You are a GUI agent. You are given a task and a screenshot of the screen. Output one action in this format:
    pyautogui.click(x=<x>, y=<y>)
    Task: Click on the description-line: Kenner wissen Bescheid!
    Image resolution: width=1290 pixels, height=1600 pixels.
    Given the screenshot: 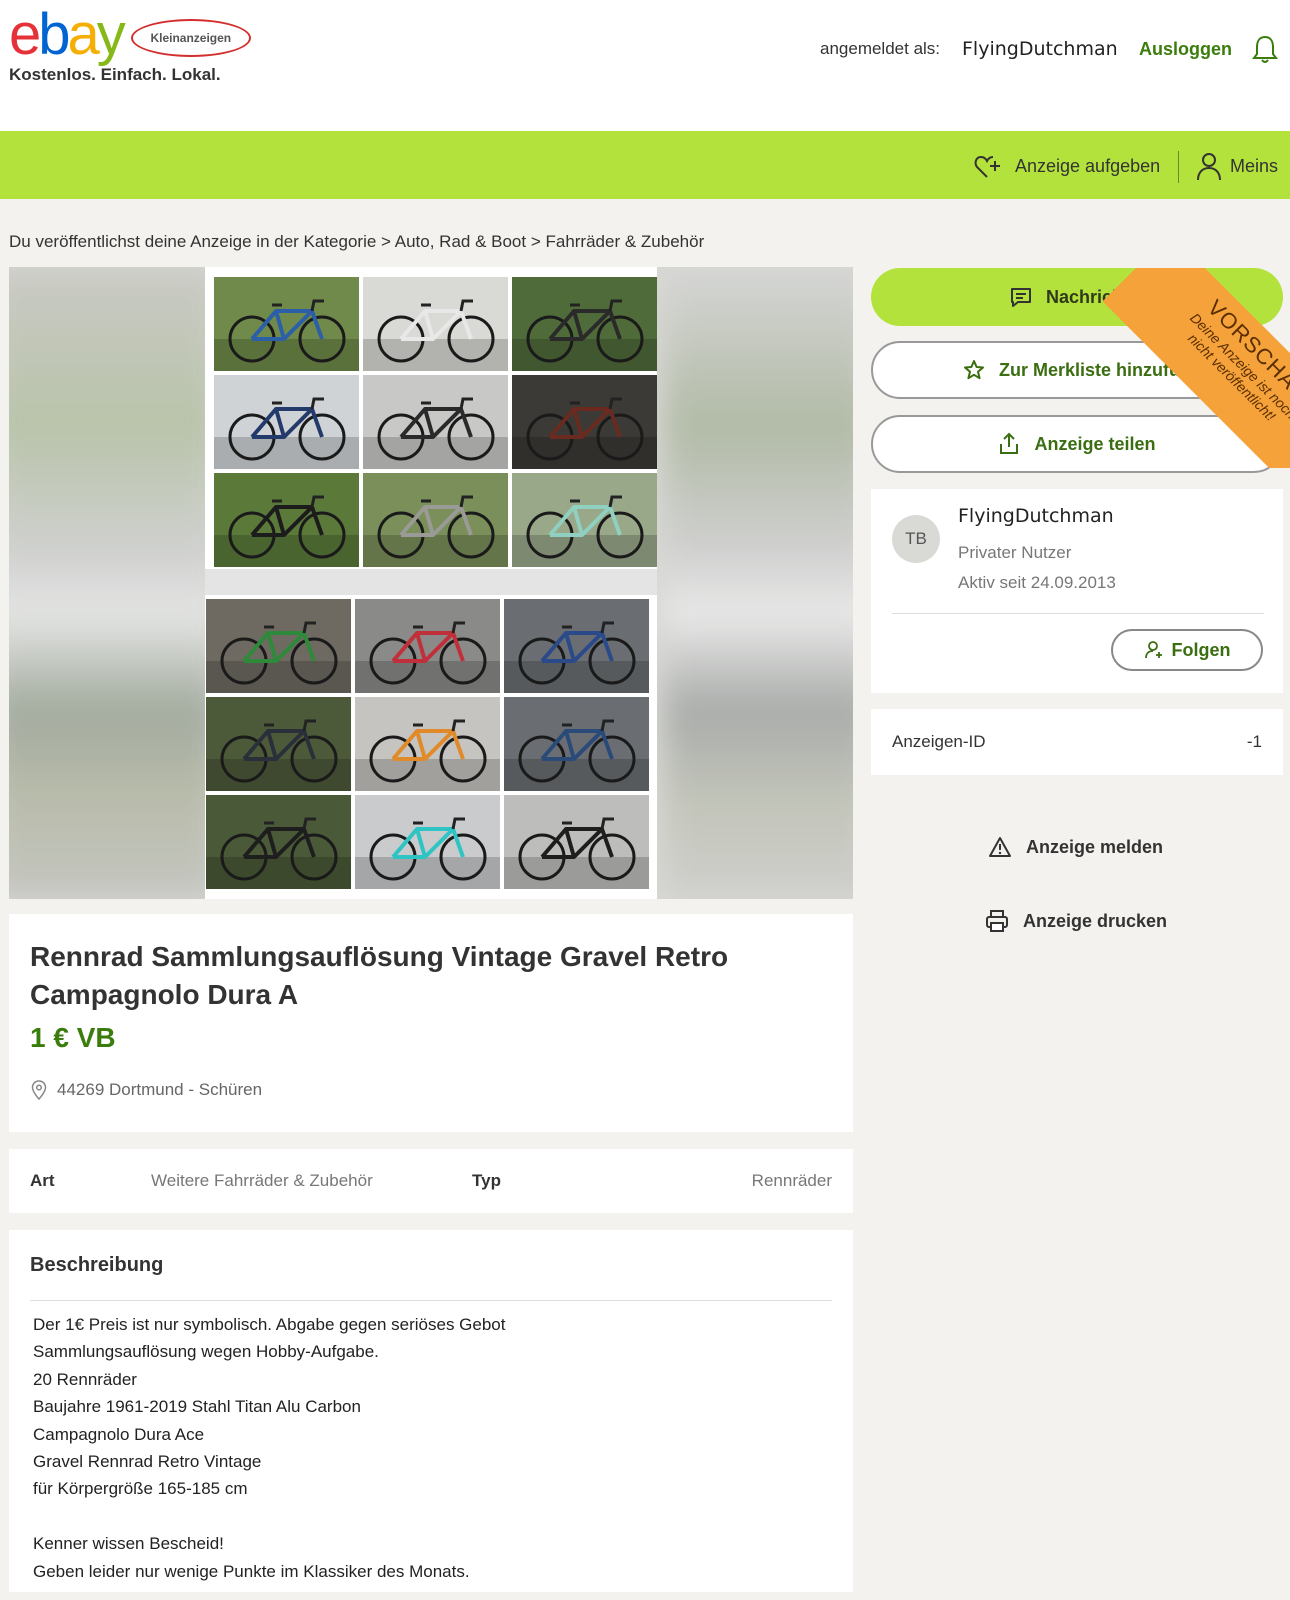 What is the action you would take?
    pyautogui.click(x=128, y=1544)
    